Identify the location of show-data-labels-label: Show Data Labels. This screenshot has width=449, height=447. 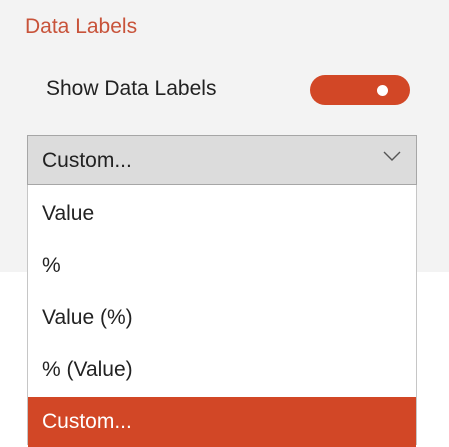
(131, 88).